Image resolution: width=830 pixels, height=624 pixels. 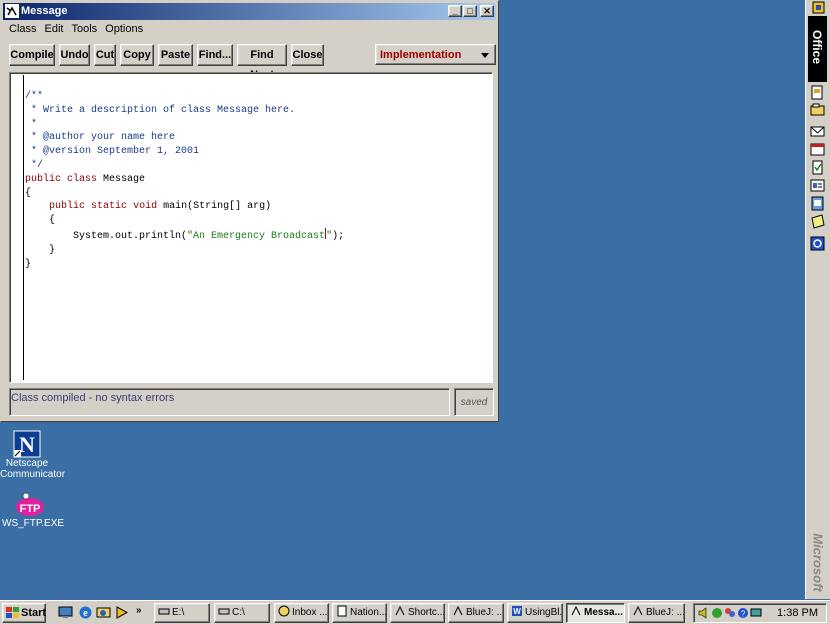 What do you see at coordinates (818, 7) in the screenshot?
I see `office-logo-icon` at bounding box center [818, 7].